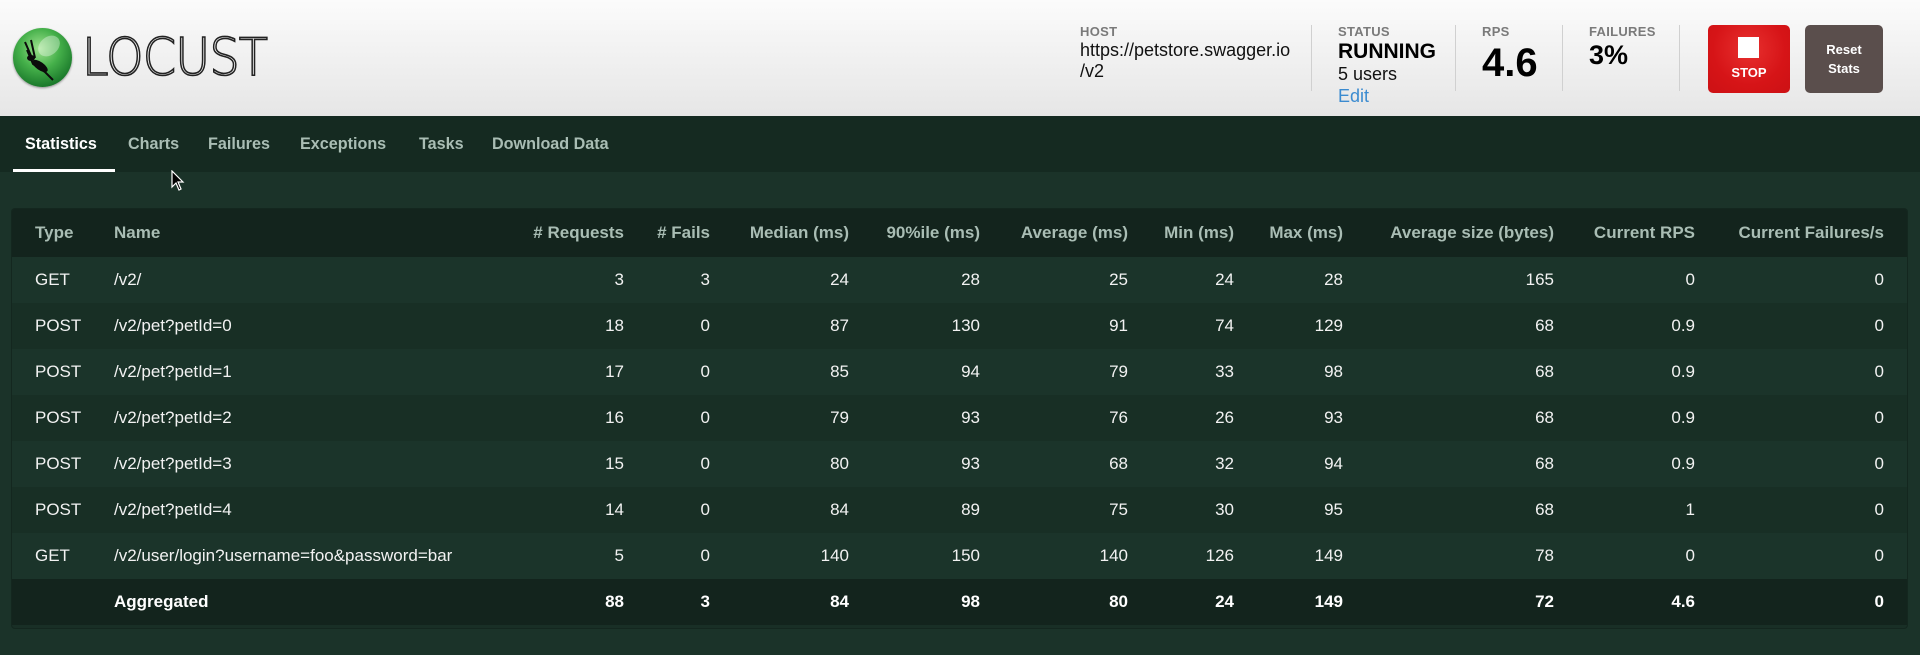 This screenshot has height=655, width=1920. What do you see at coordinates (153, 144) in the screenshot?
I see `tab-charts: Charts` at bounding box center [153, 144].